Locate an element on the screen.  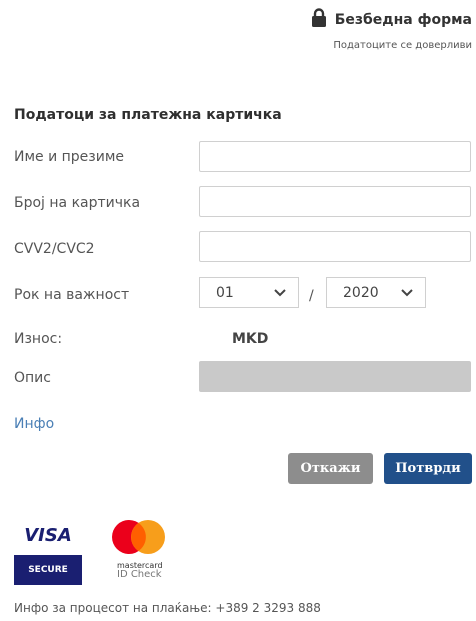
expiry-month-value: 01 is located at coordinates (225, 292).